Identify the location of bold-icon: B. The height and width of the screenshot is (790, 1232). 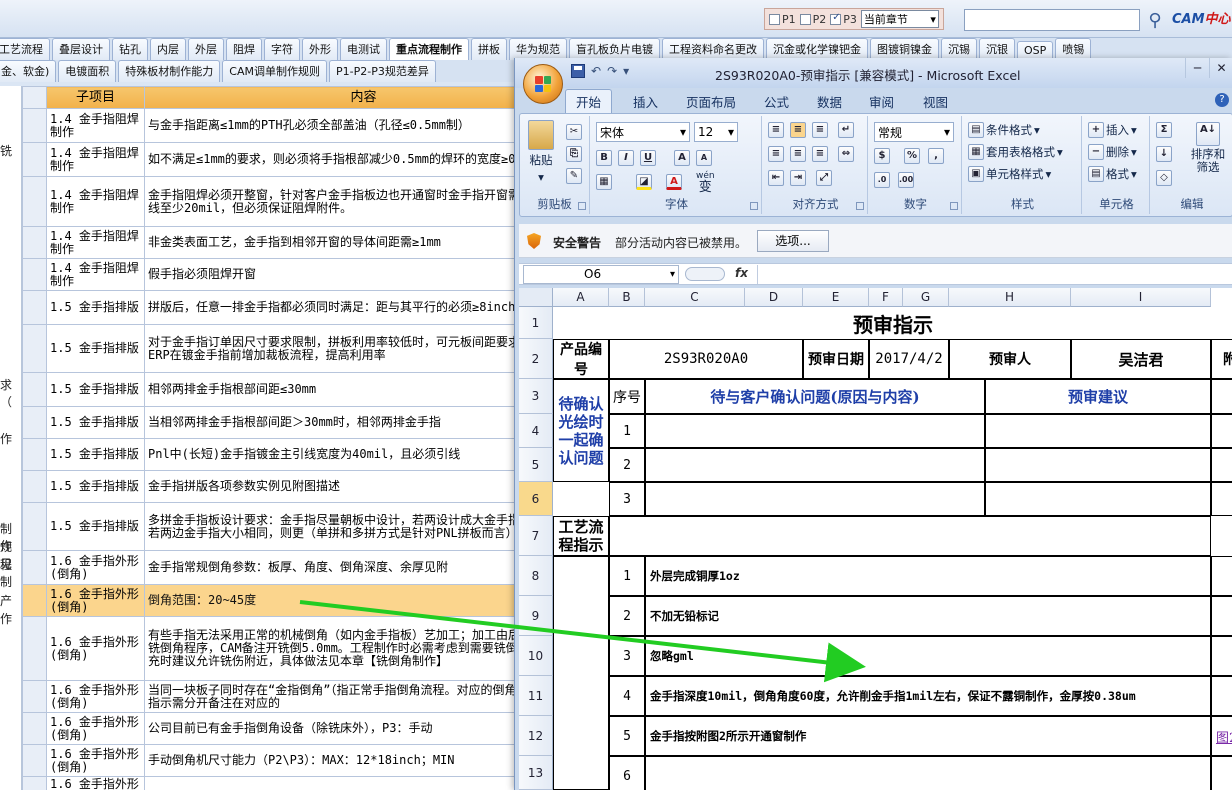
(604, 158).